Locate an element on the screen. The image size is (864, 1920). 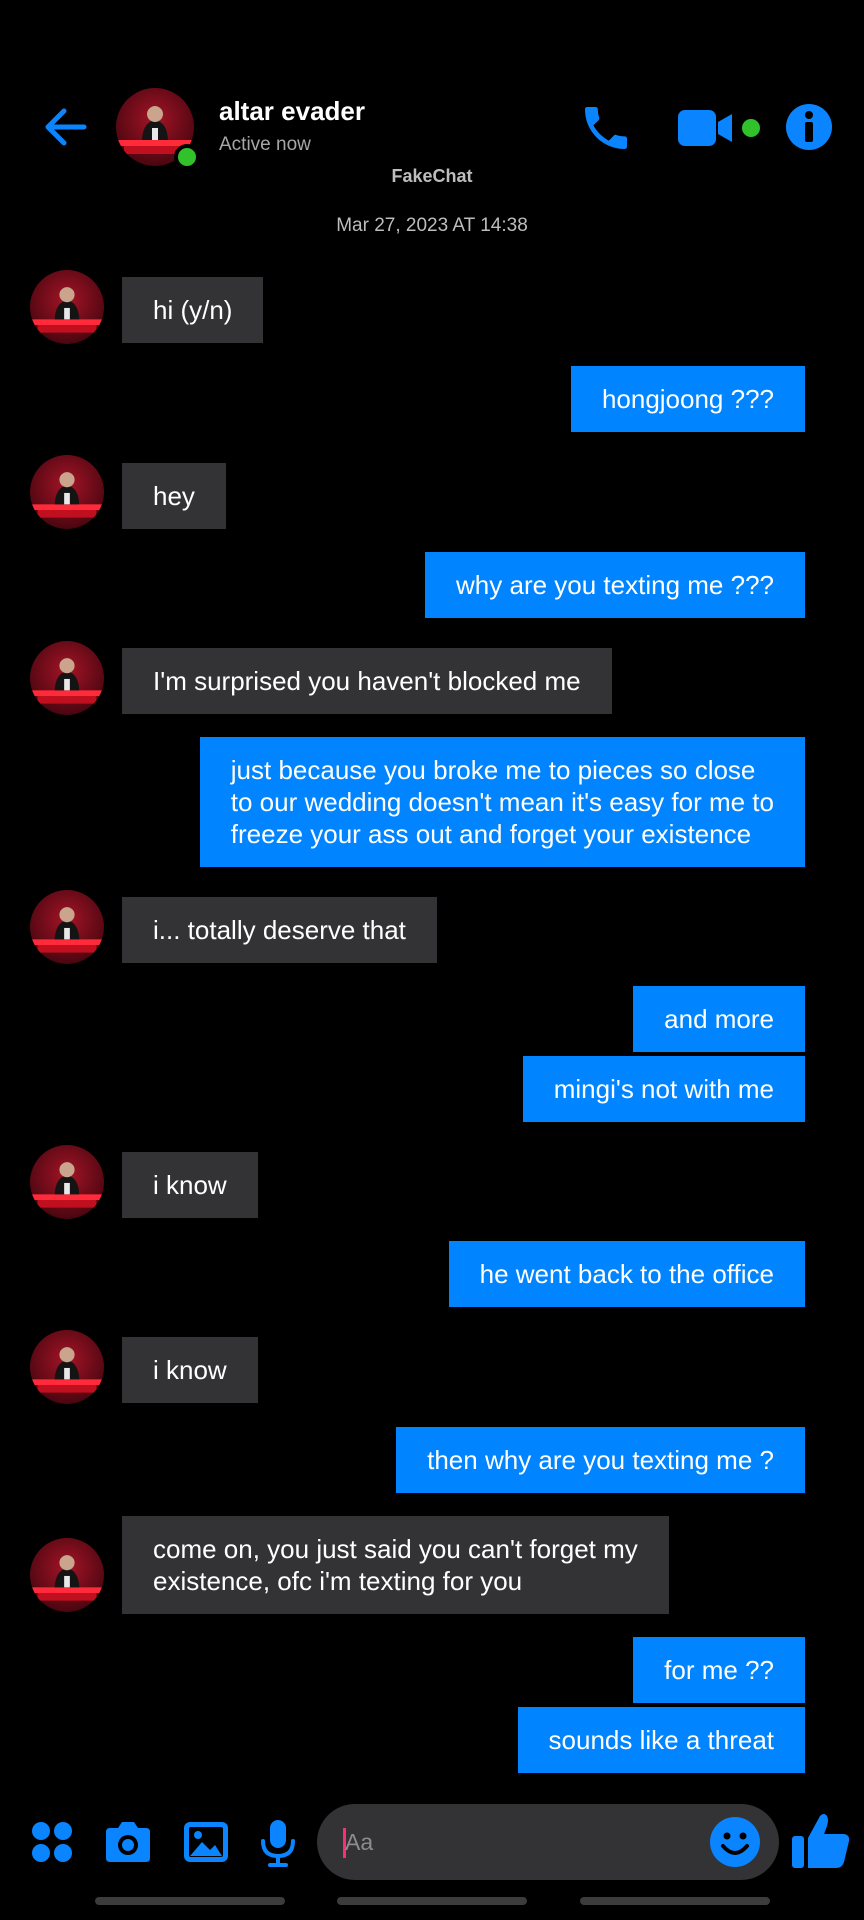
phone-icon is located at coordinates (606, 128).